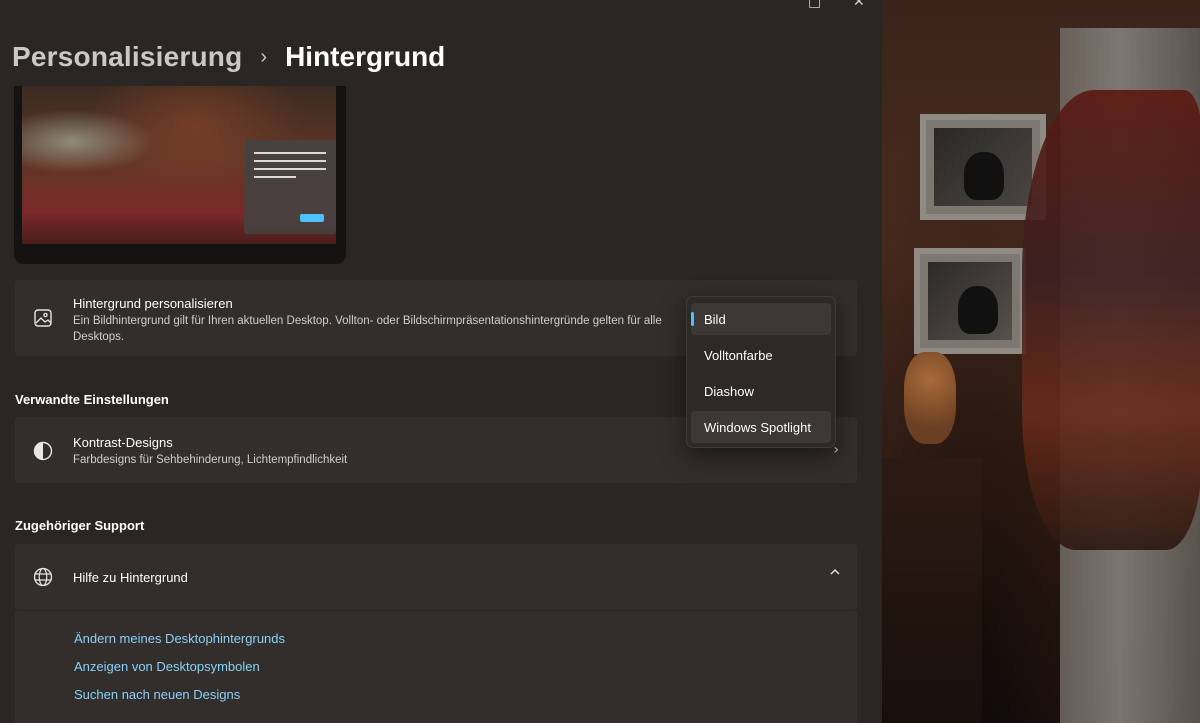 The height and width of the screenshot is (723, 1200). I want to click on maximize-icon: □, so click(814, 5).